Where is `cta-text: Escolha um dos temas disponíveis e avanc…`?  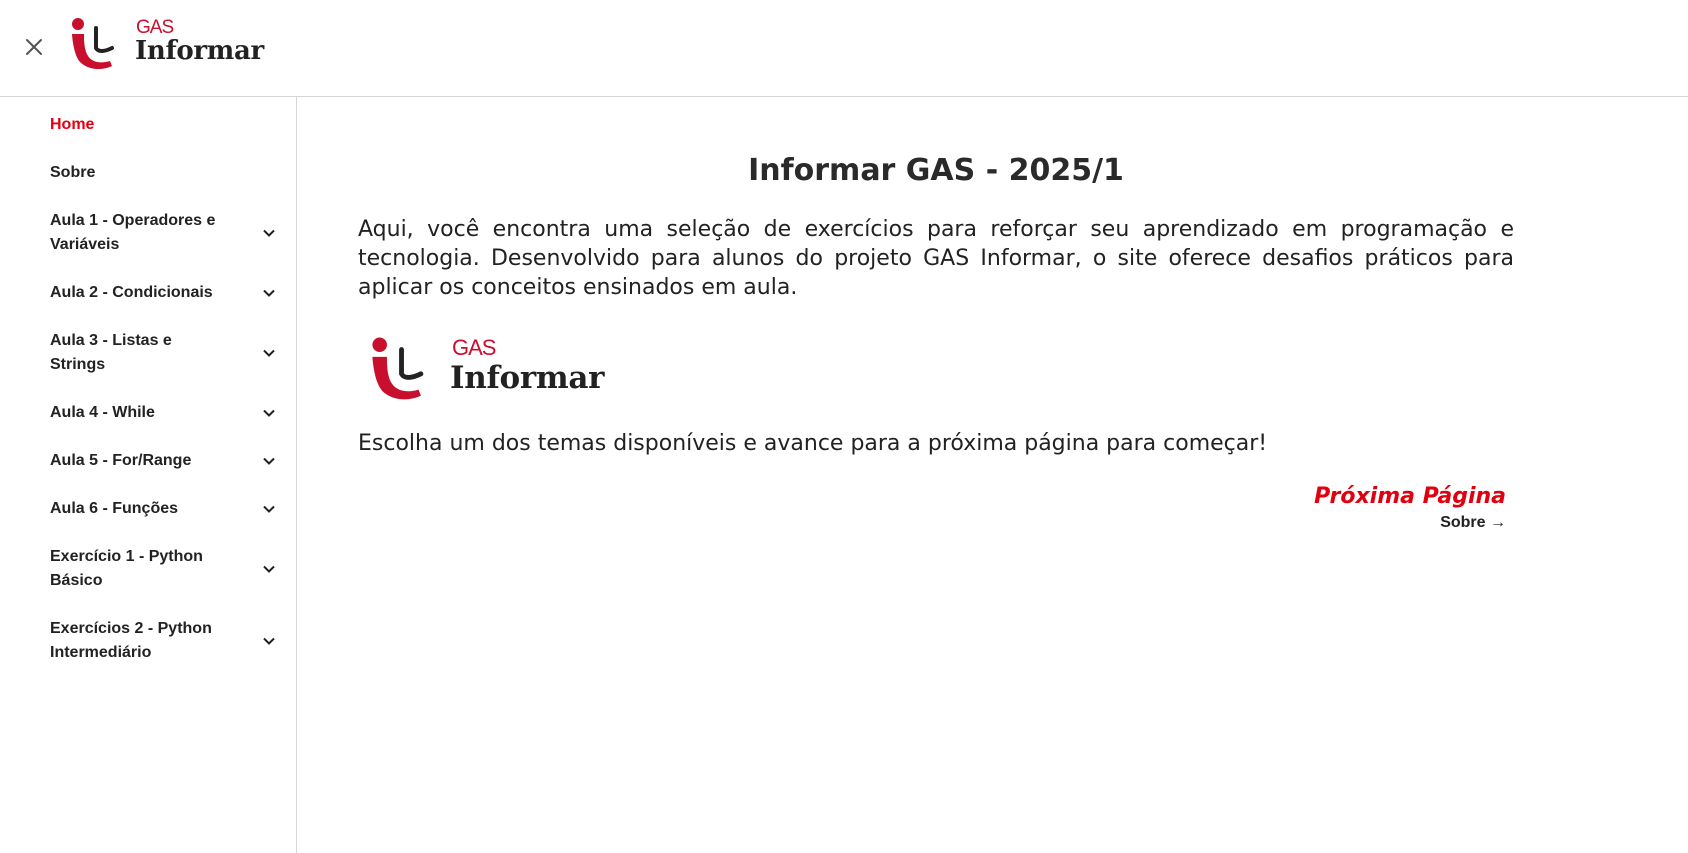
cta-text: Escolha um dos temas disponíveis e avanc… is located at coordinates (813, 443).